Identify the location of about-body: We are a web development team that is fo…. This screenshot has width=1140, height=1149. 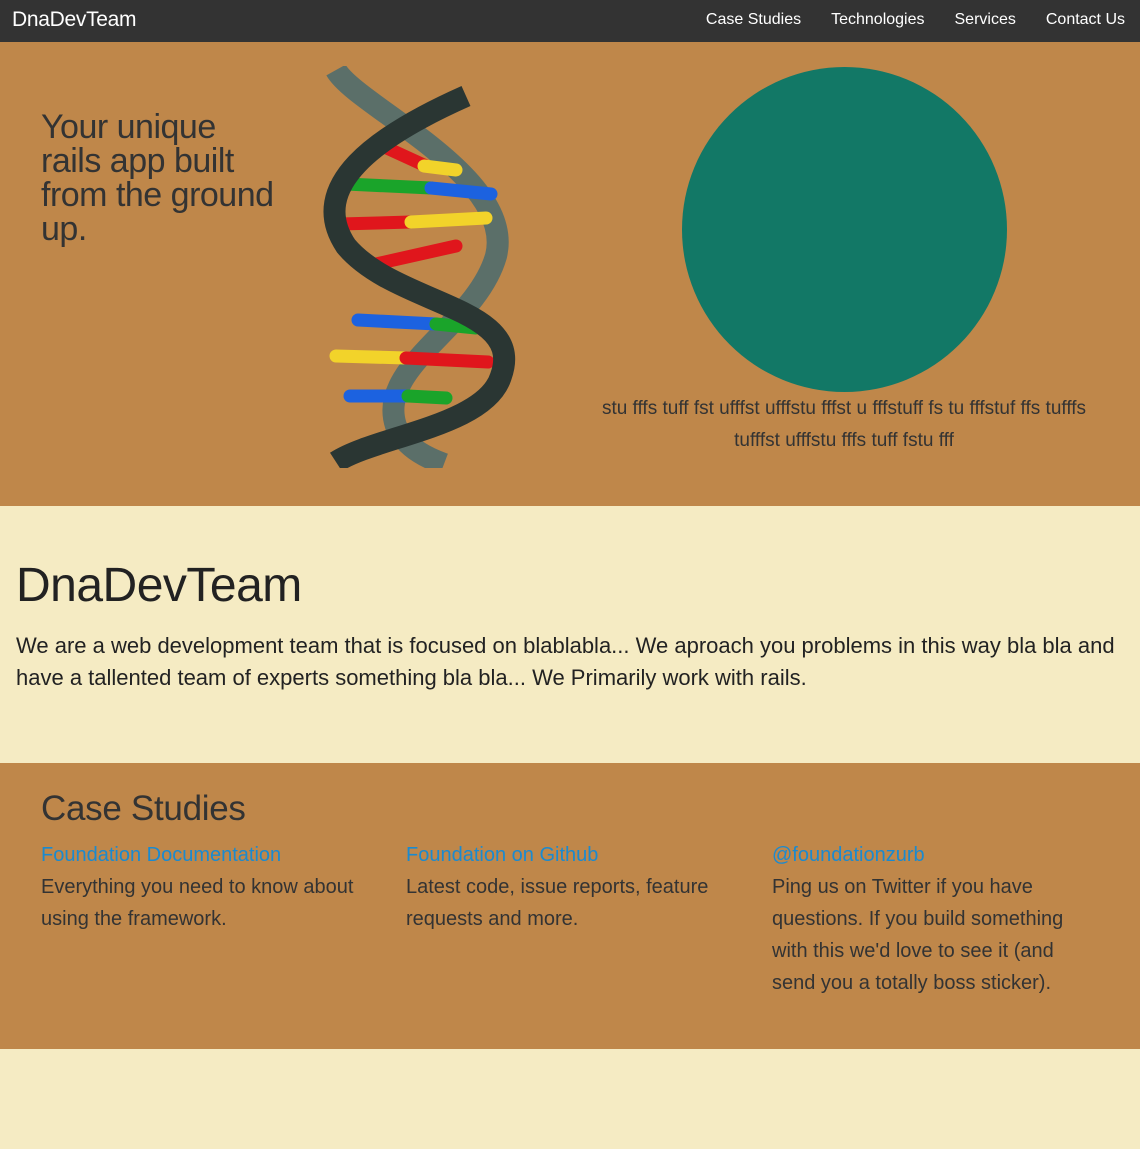
(565, 661).